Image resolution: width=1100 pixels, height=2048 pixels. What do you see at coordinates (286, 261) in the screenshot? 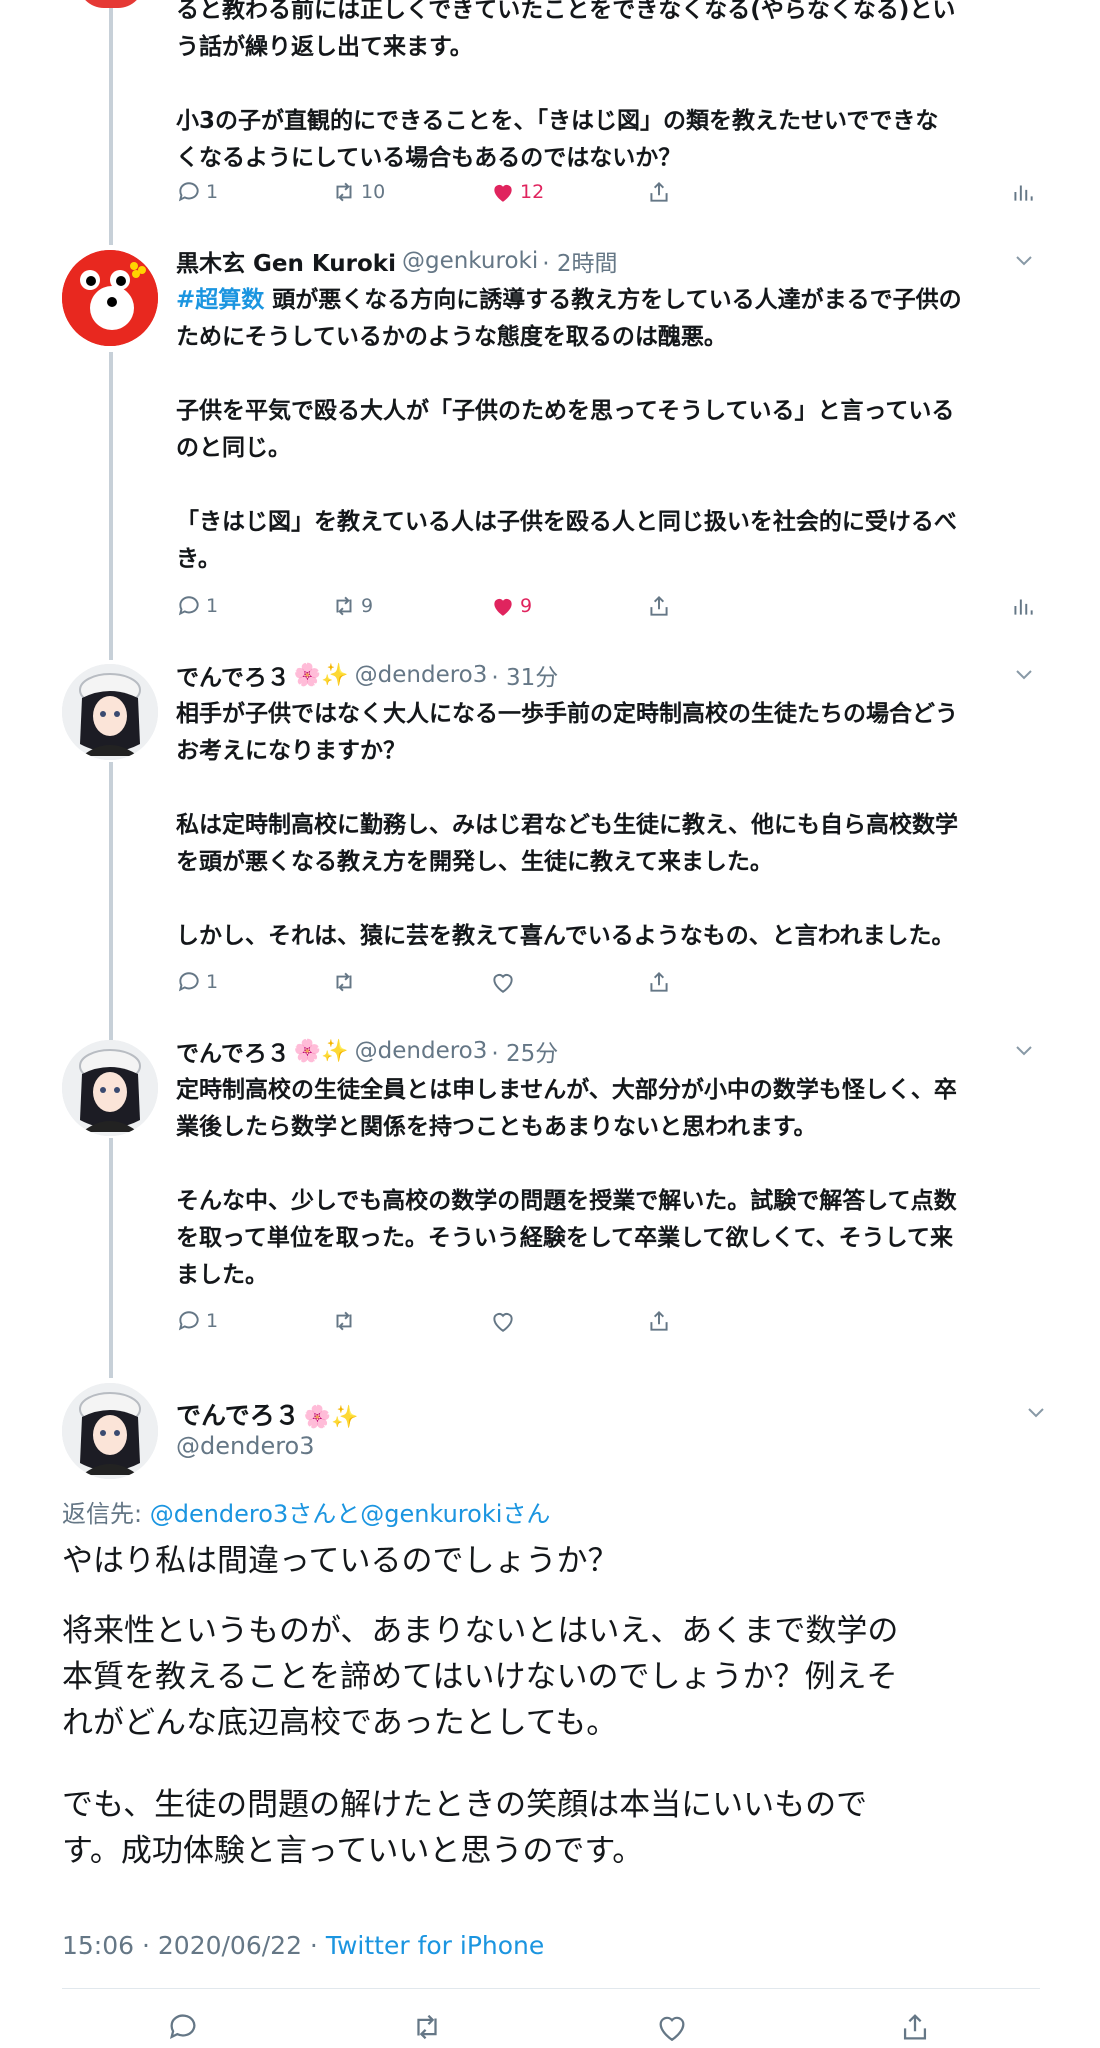
I see `display-name: 黒木玄 Gen Kuroki` at bounding box center [286, 261].